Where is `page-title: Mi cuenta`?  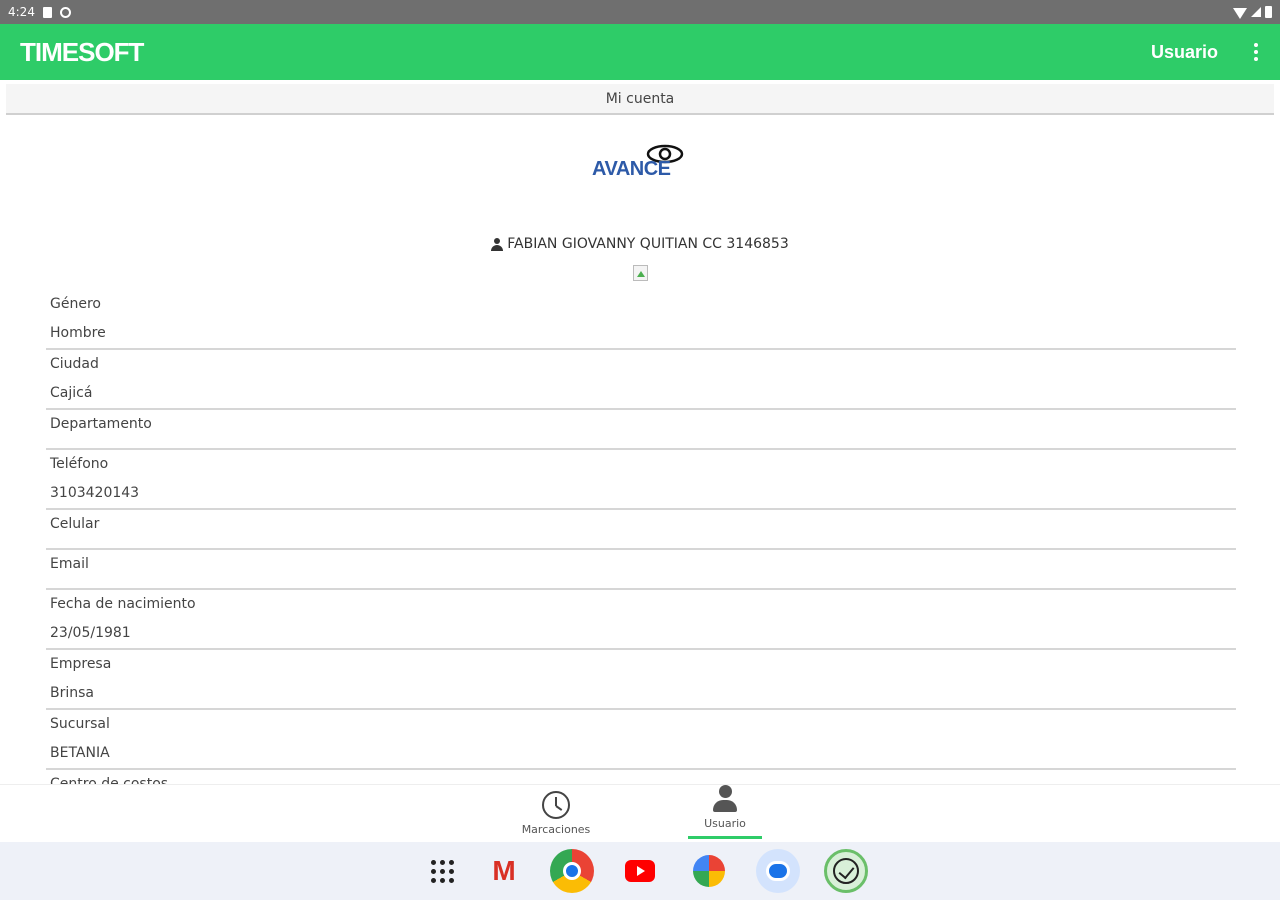 page-title: Mi cuenta is located at coordinates (640, 99).